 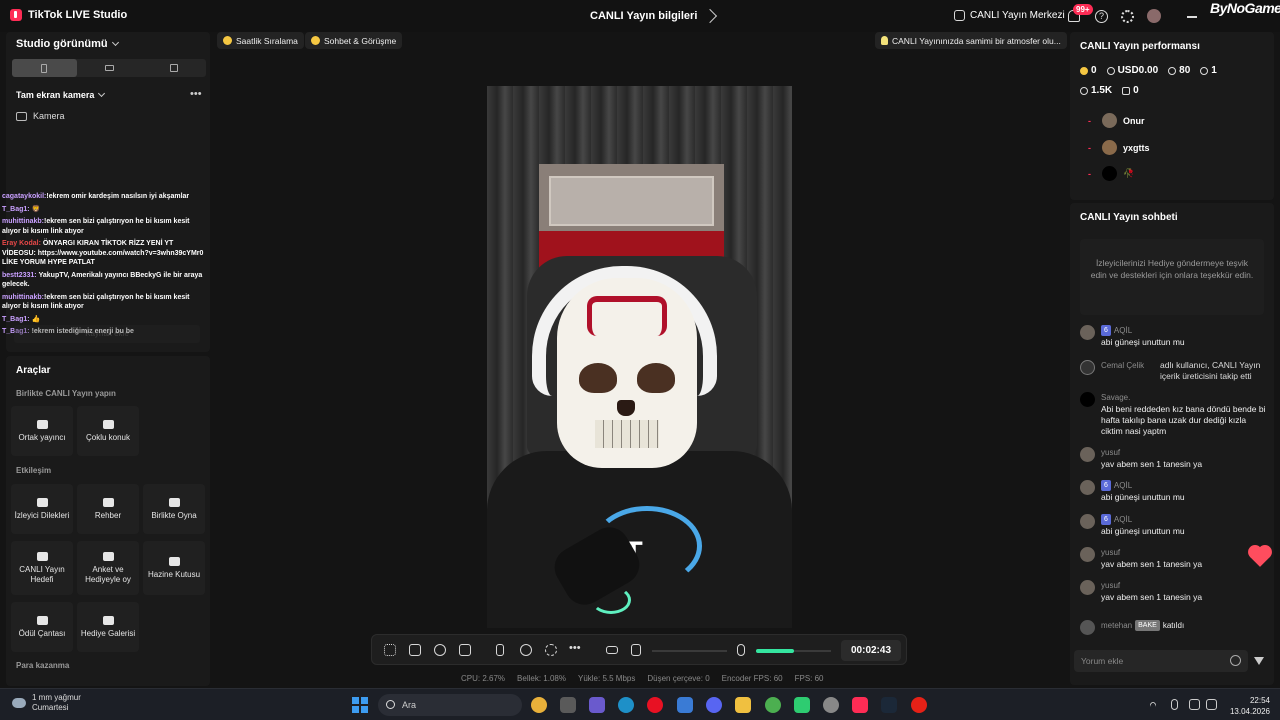 I want to click on chevron-down-icon, so click(x=115, y=42).